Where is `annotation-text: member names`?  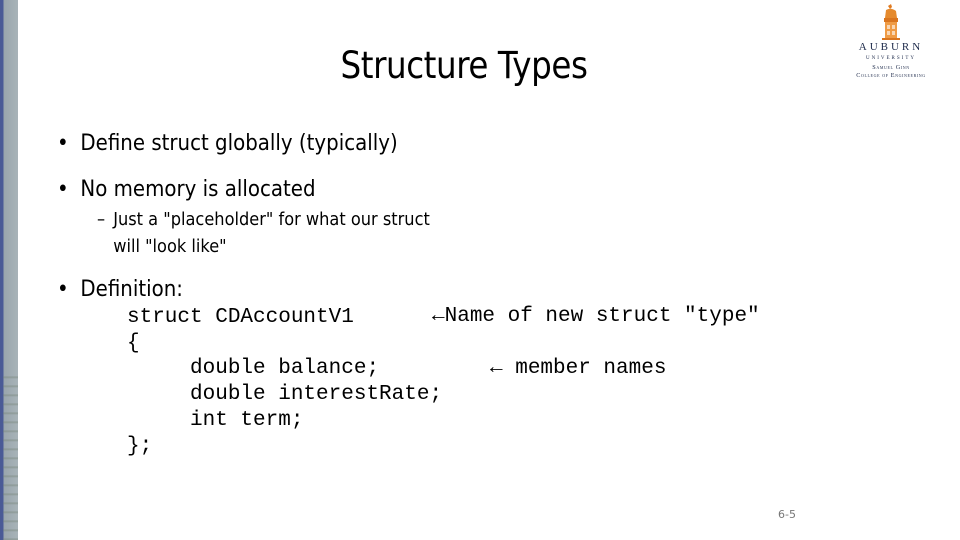 annotation-text: member names is located at coordinates (584, 368).